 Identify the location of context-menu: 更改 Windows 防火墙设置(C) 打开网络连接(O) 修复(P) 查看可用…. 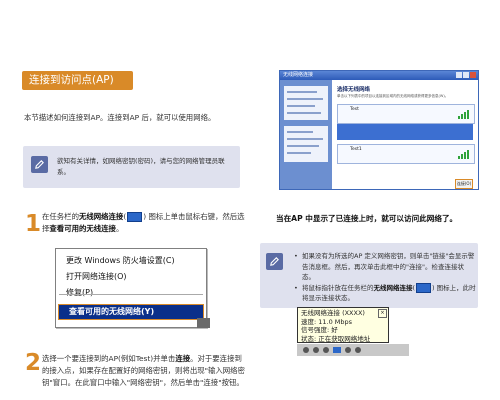
(131, 288).